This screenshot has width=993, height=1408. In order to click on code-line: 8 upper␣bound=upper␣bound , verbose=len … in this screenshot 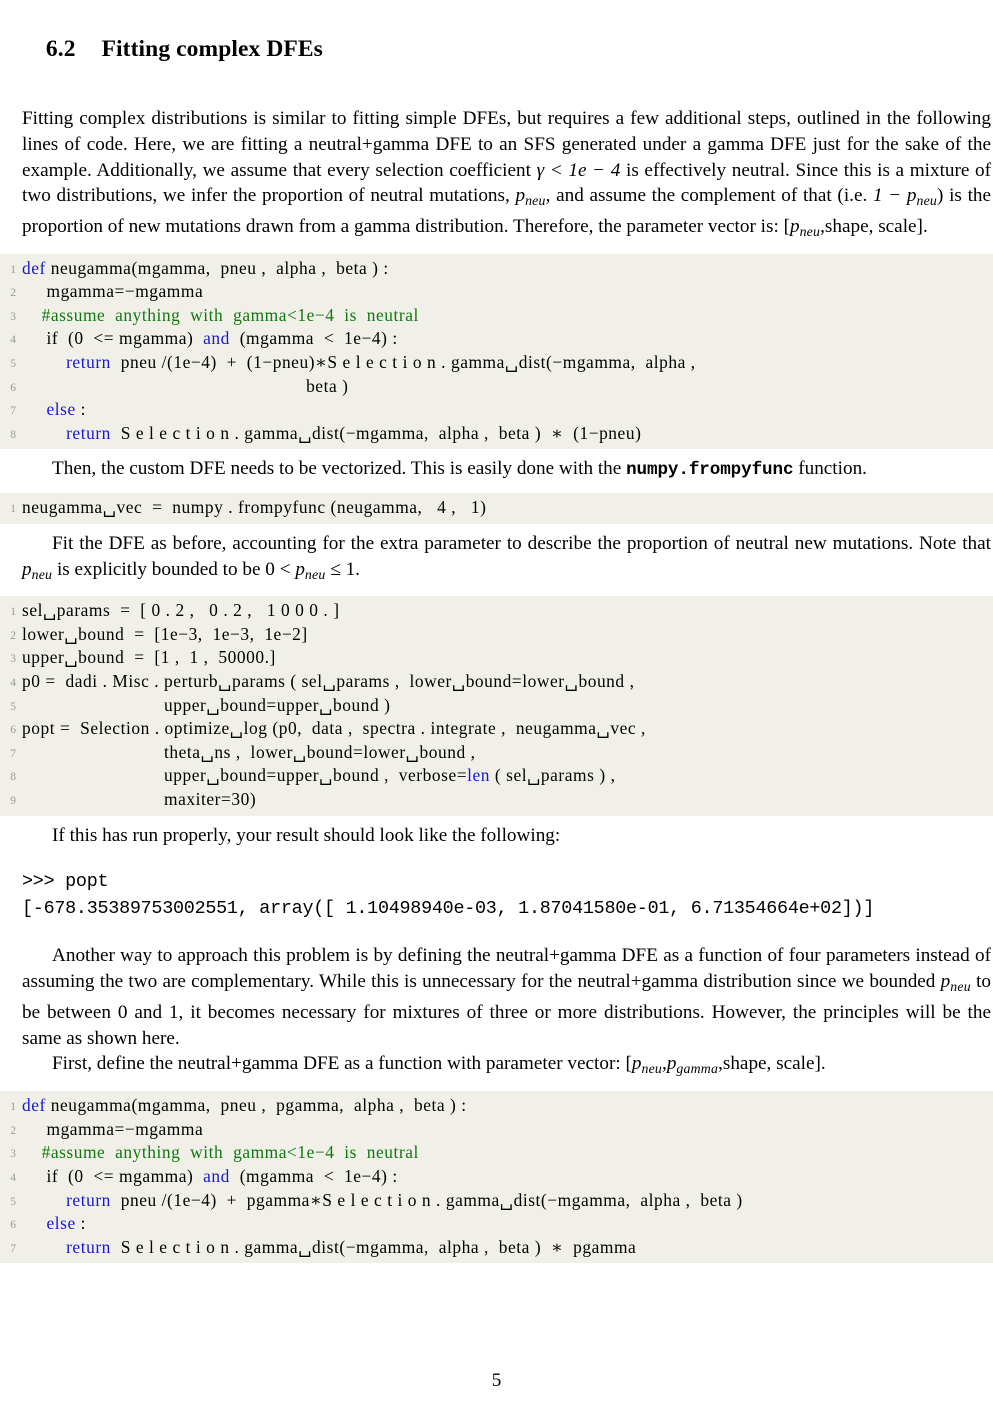, I will do `click(496, 776)`.